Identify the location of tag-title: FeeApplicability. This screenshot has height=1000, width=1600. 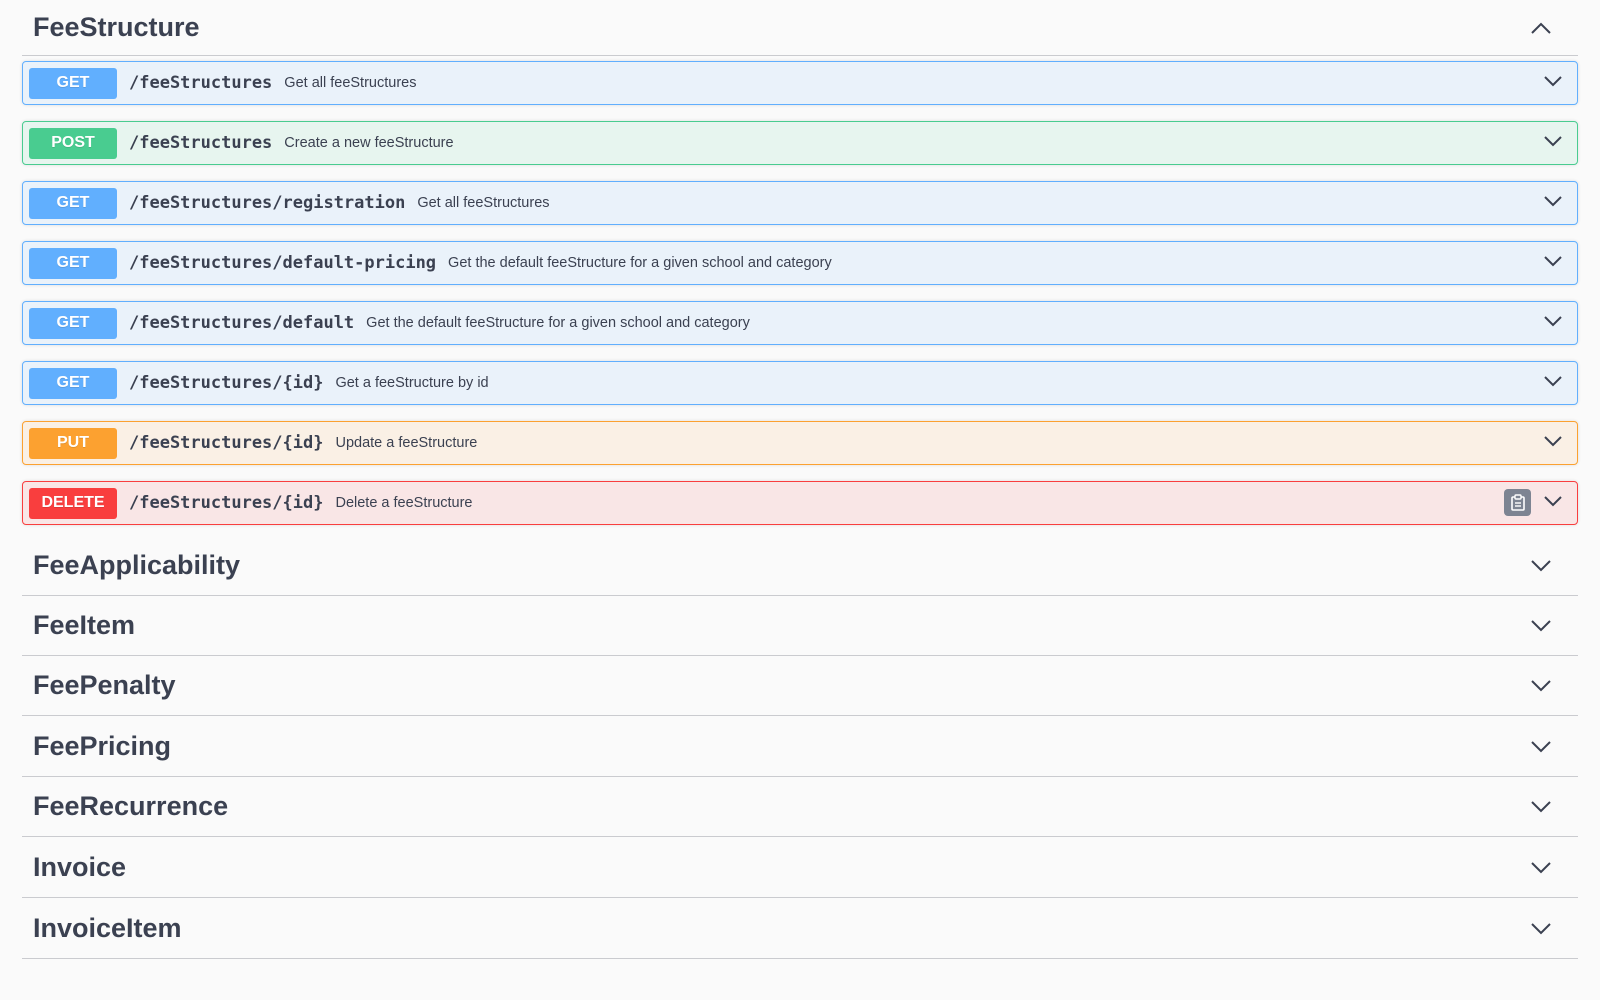
(137, 565).